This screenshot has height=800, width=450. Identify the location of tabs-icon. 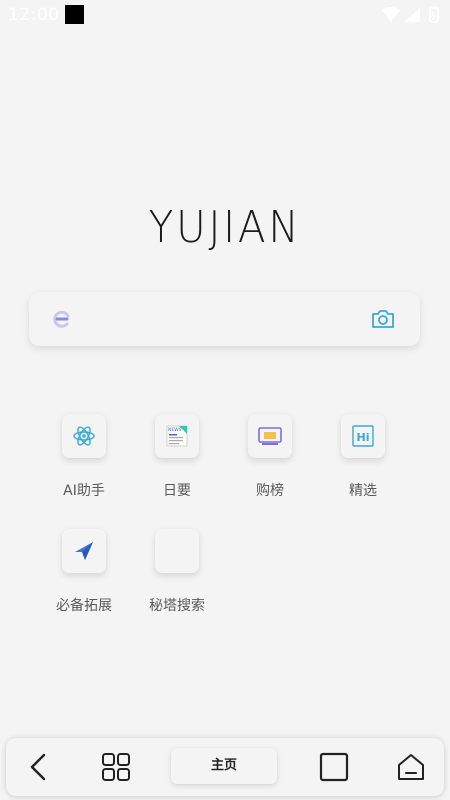
(334, 767).